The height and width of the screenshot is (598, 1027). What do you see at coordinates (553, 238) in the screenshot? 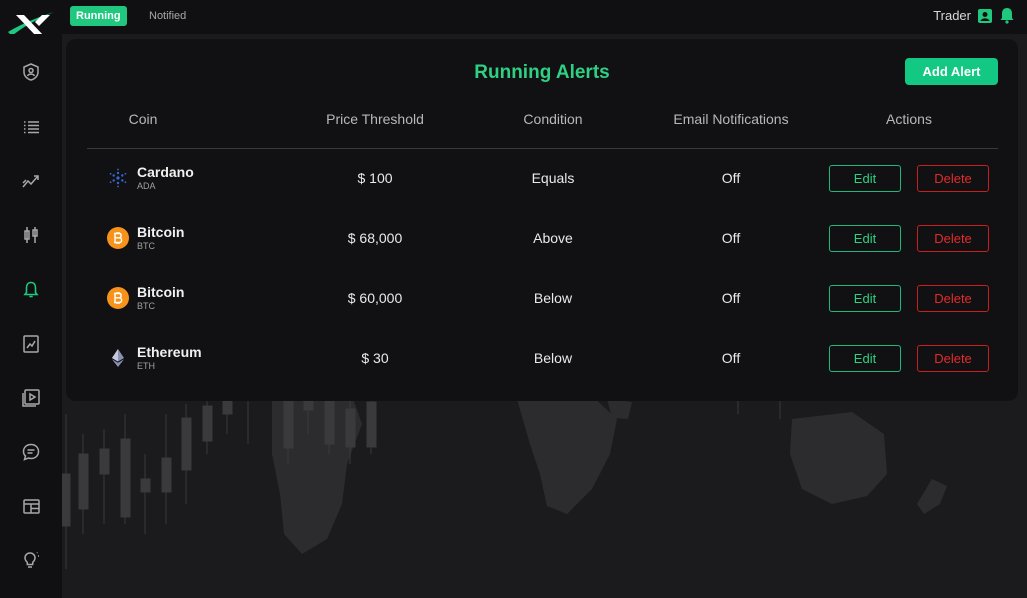
I see `condition: Above` at bounding box center [553, 238].